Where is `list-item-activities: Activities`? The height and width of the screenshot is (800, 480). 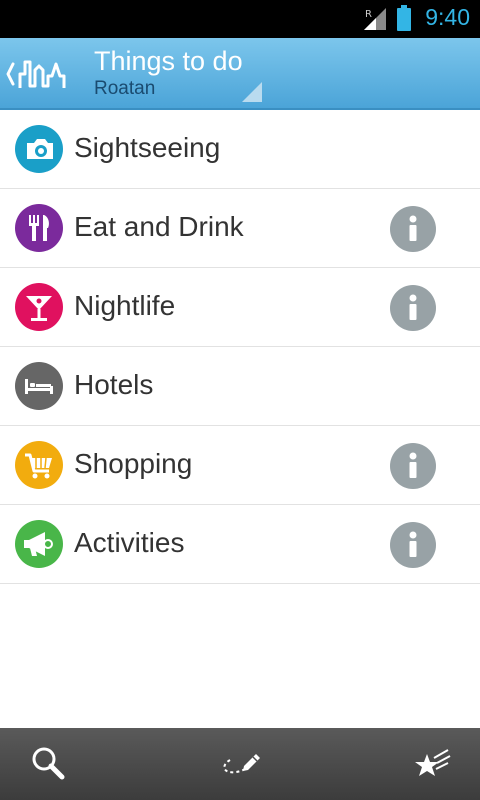 list-item-activities: Activities is located at coordinates (240, 544).